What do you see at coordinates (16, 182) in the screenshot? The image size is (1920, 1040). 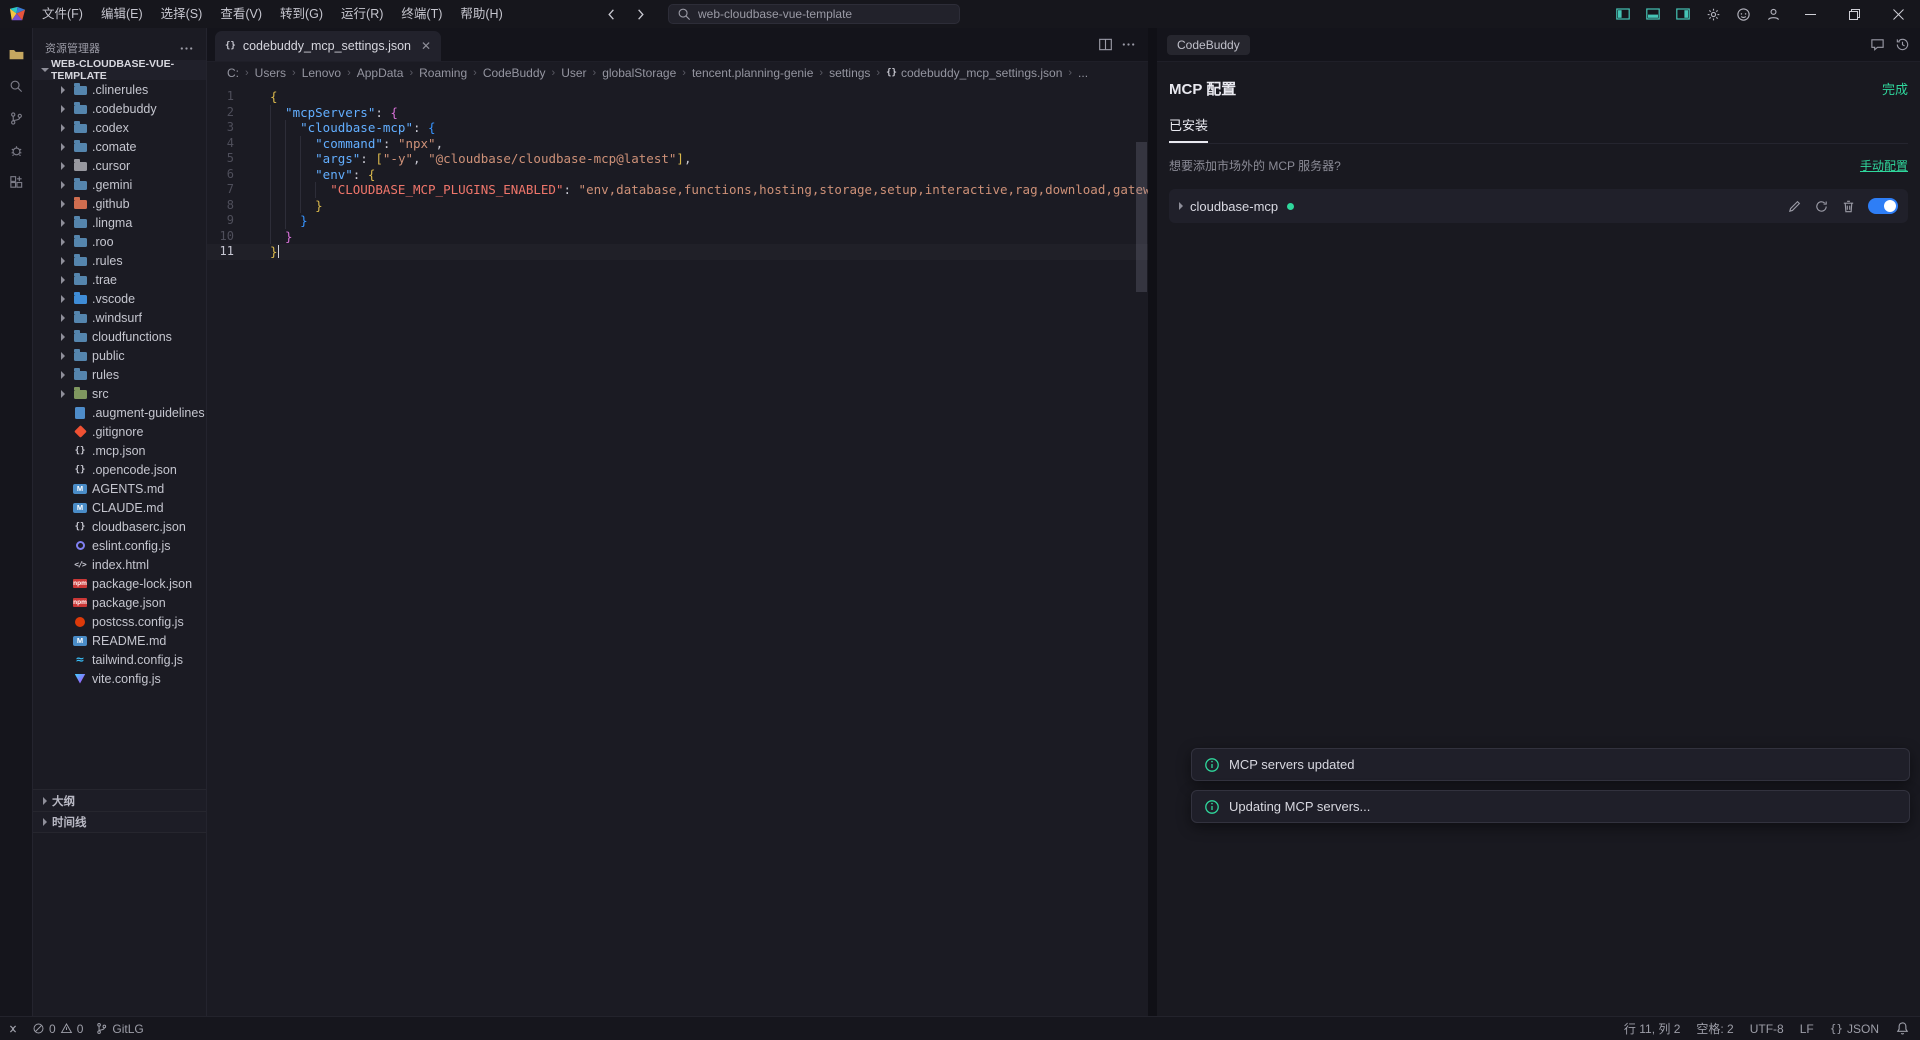 I see `extensions-icon` at bounding box center [16, 182].